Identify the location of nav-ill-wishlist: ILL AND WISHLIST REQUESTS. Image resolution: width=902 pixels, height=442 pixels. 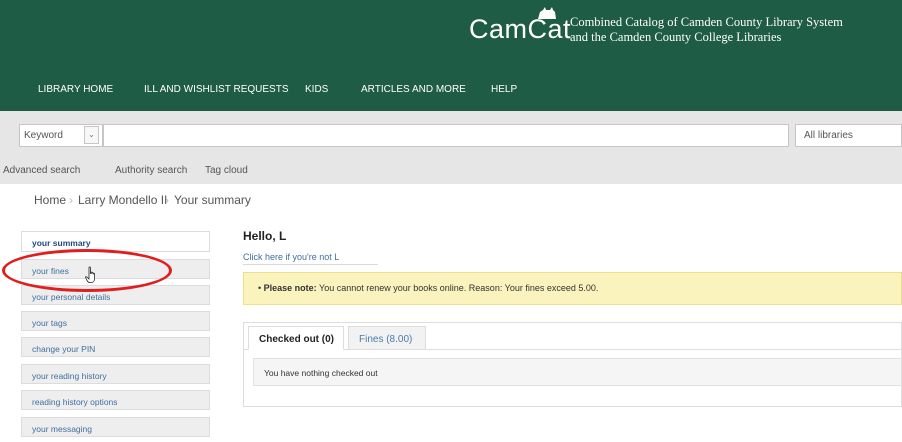
(216, 89).